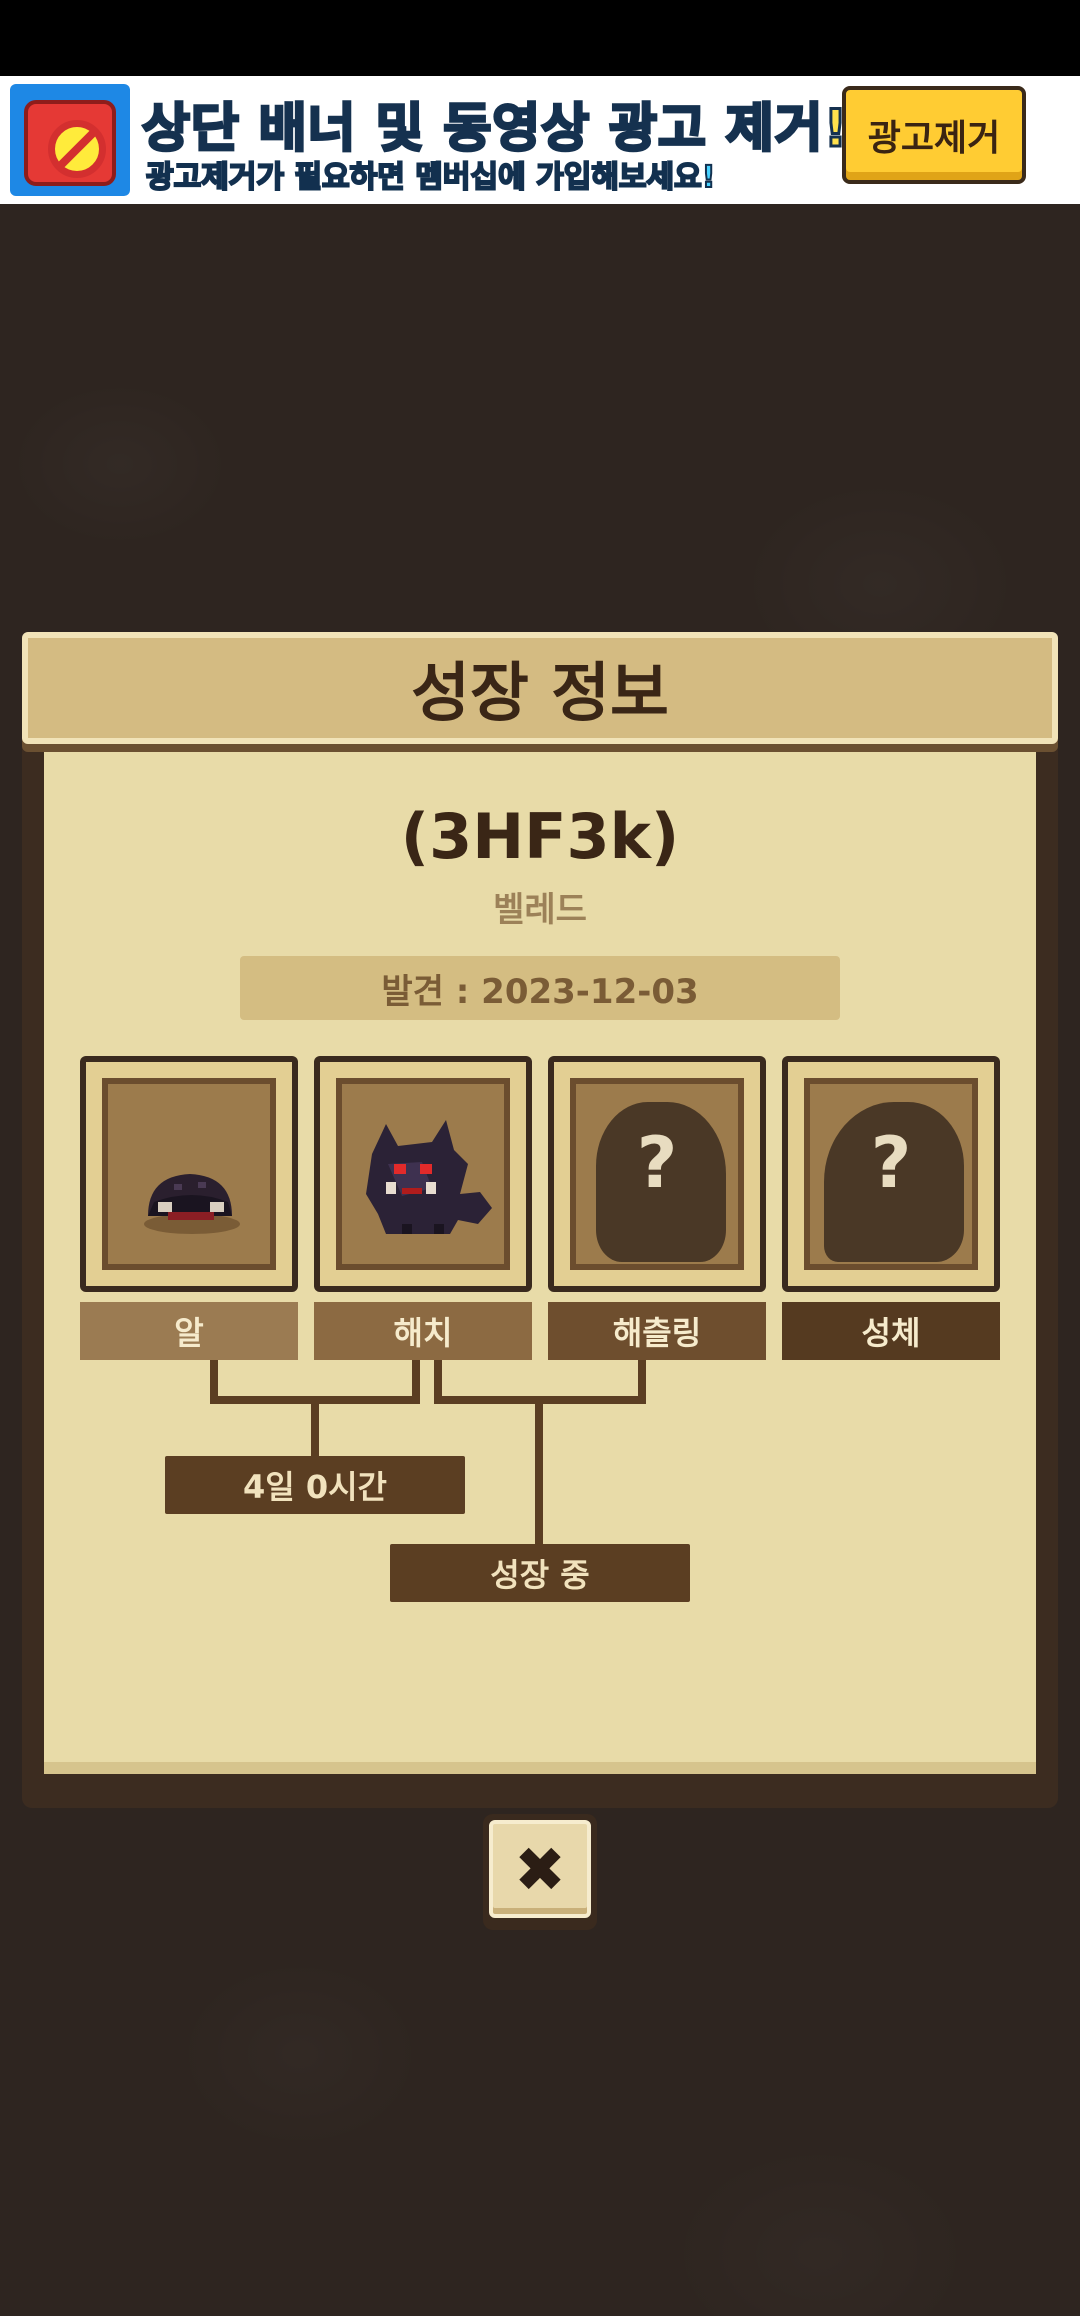  What do you see at coordinates (540, 1573) in the screenshot?
I see `growth-status-badge: 성장 중` at bounding box center [540, 1573].